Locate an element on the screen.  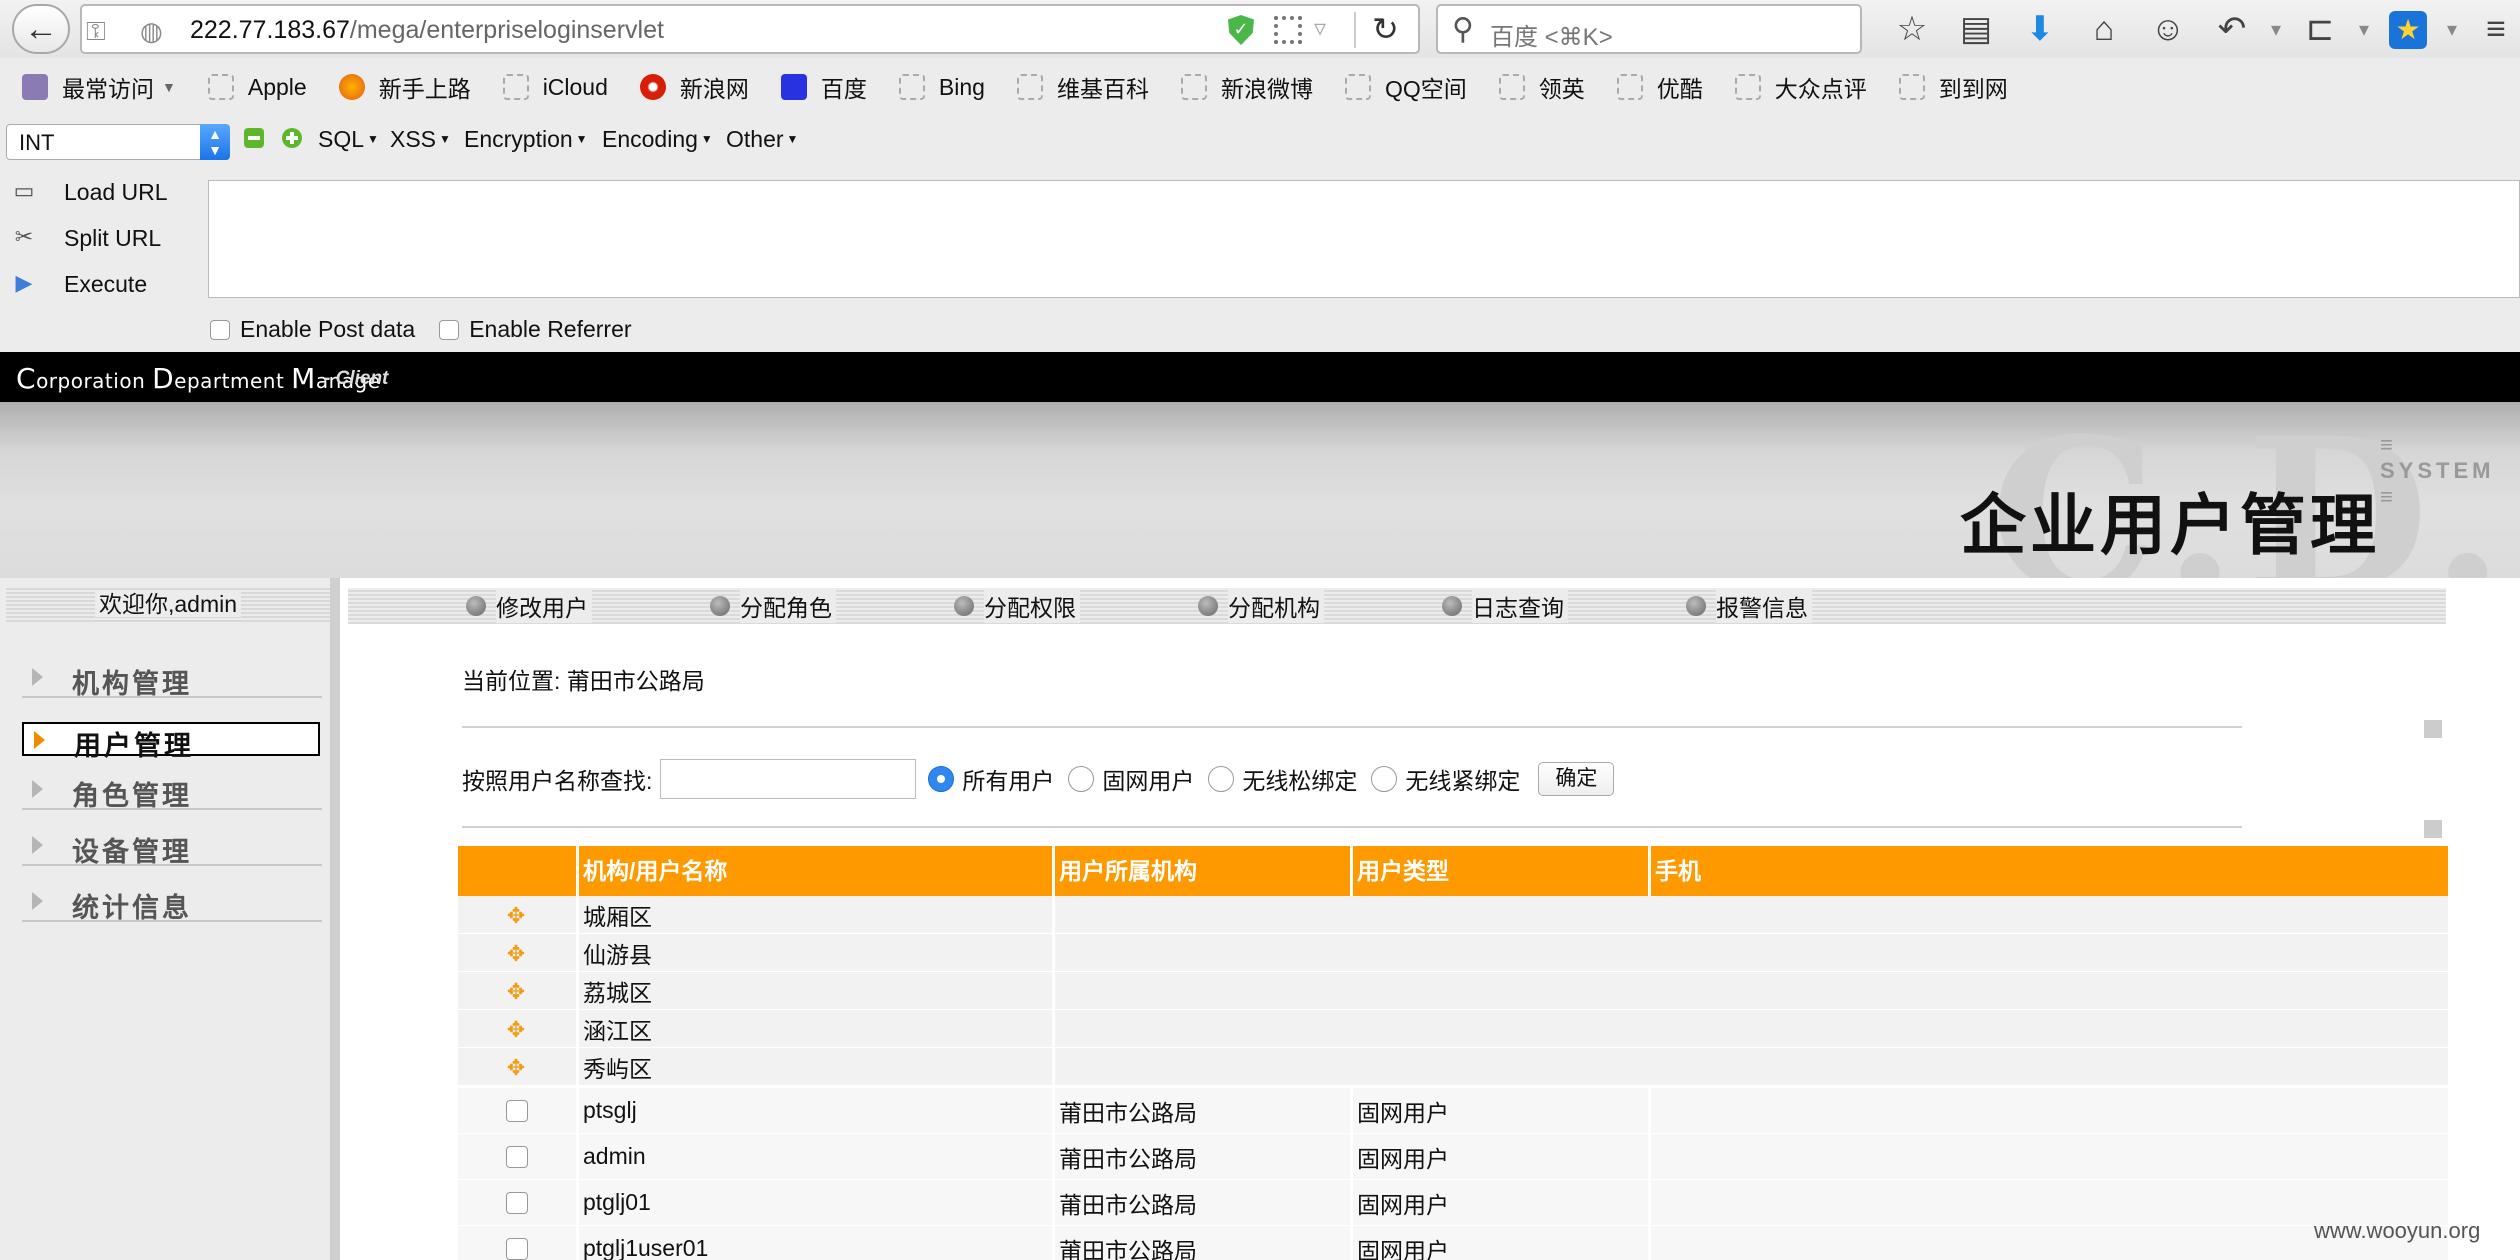
menu-xss: XSS ▼ is located at coordinates (420, 139).